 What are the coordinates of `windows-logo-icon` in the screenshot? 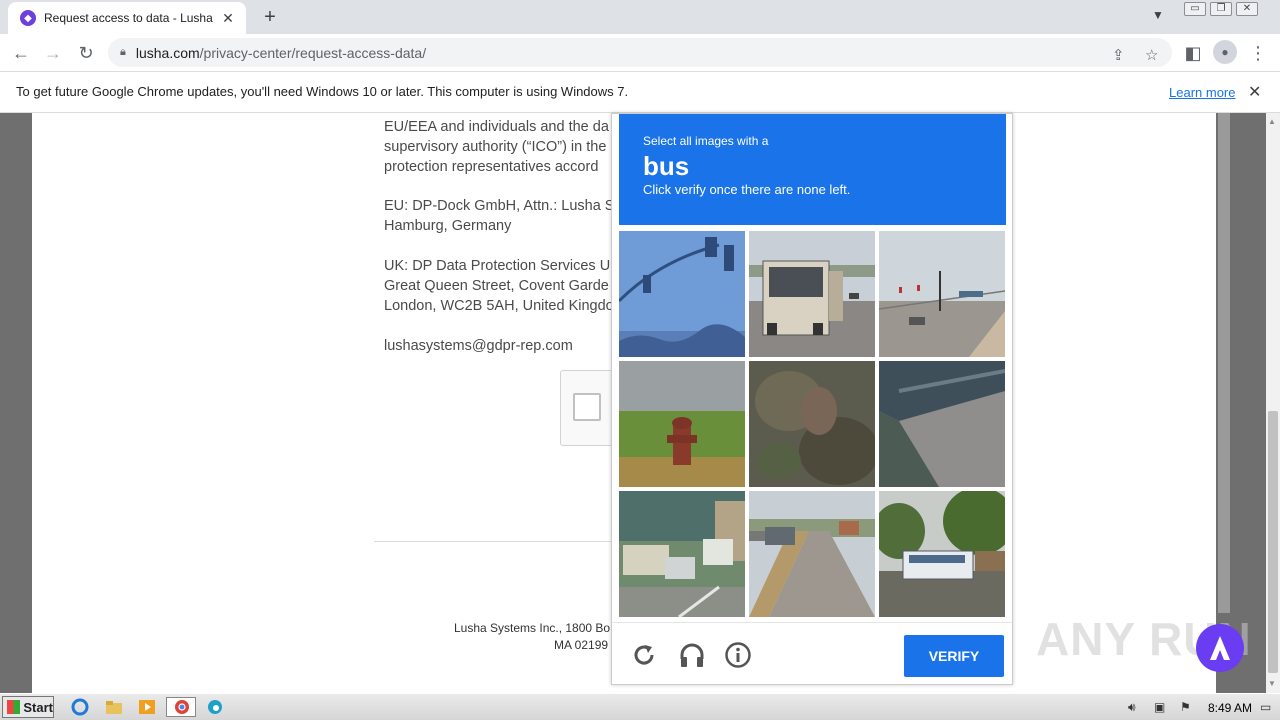 It's located at (14, 707).